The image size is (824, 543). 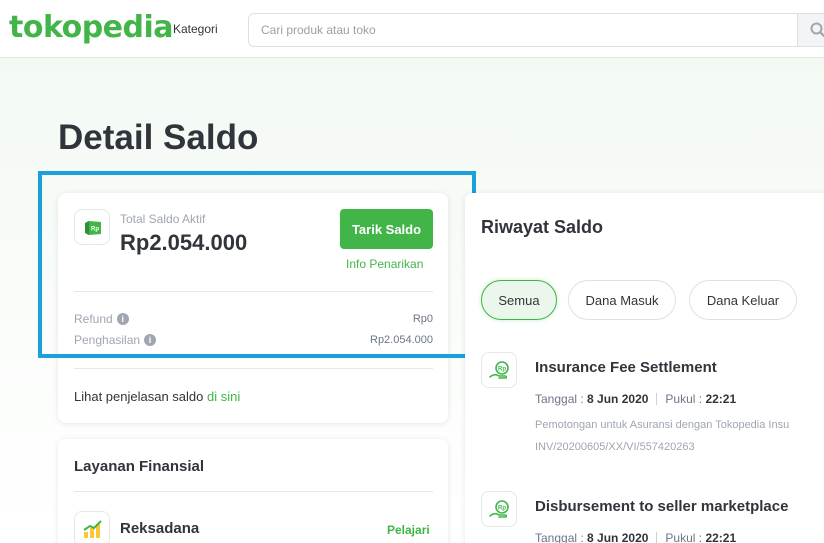 I want to click on transaction-title: Disbursement to seller marketplace, so click(x=661, y=506).